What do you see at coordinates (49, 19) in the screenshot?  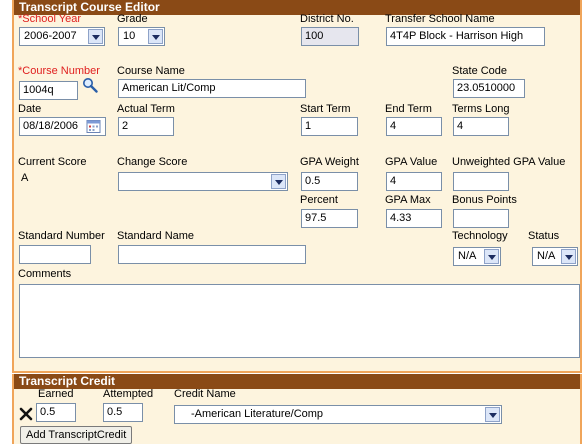 I see `school-year-label: *School Year` at bounding box center [49, 19].